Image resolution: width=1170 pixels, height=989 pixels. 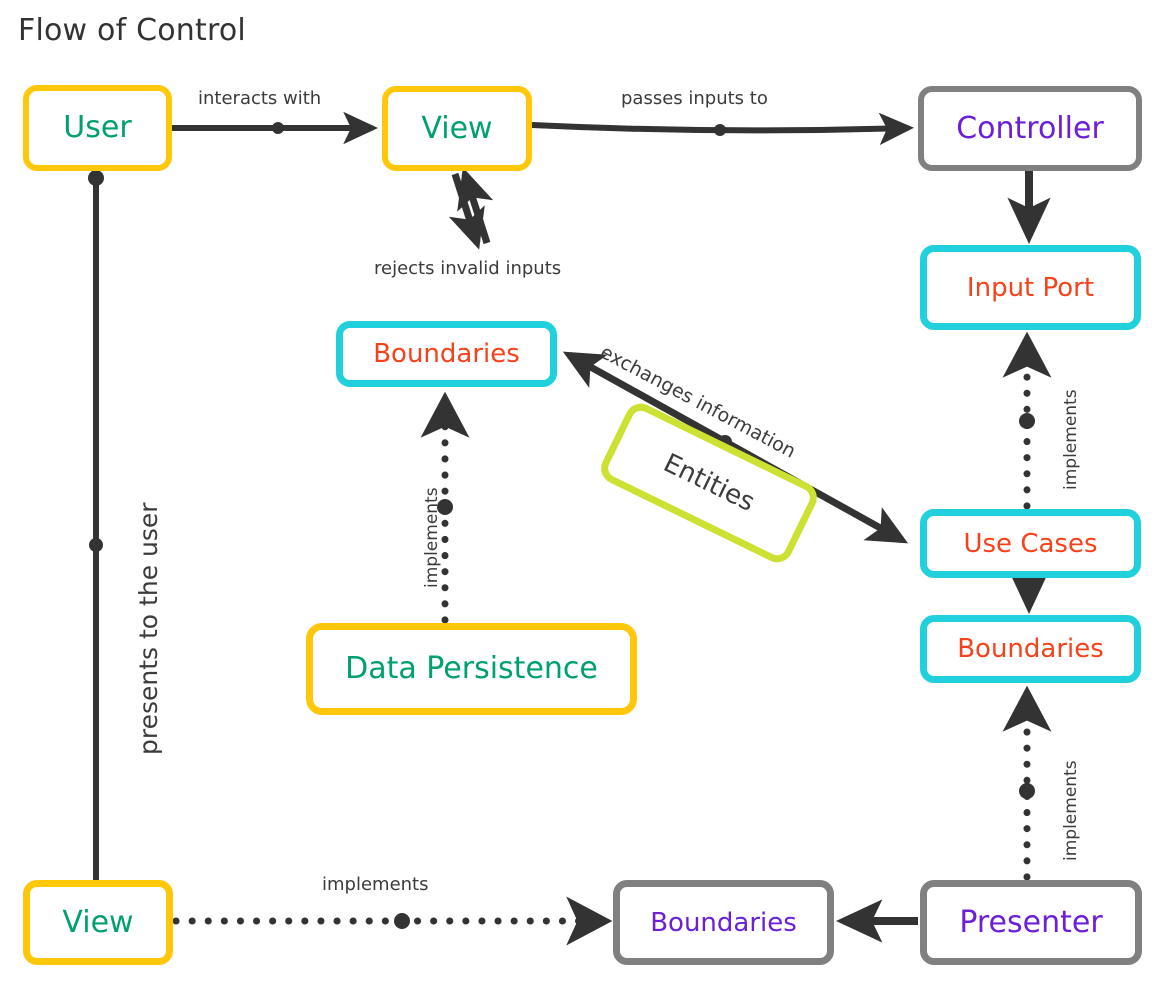 What do you see at coordinates (722, 129) in the screenshot?
I see `edge-view-to-controller` at bounding box center [722, 129].